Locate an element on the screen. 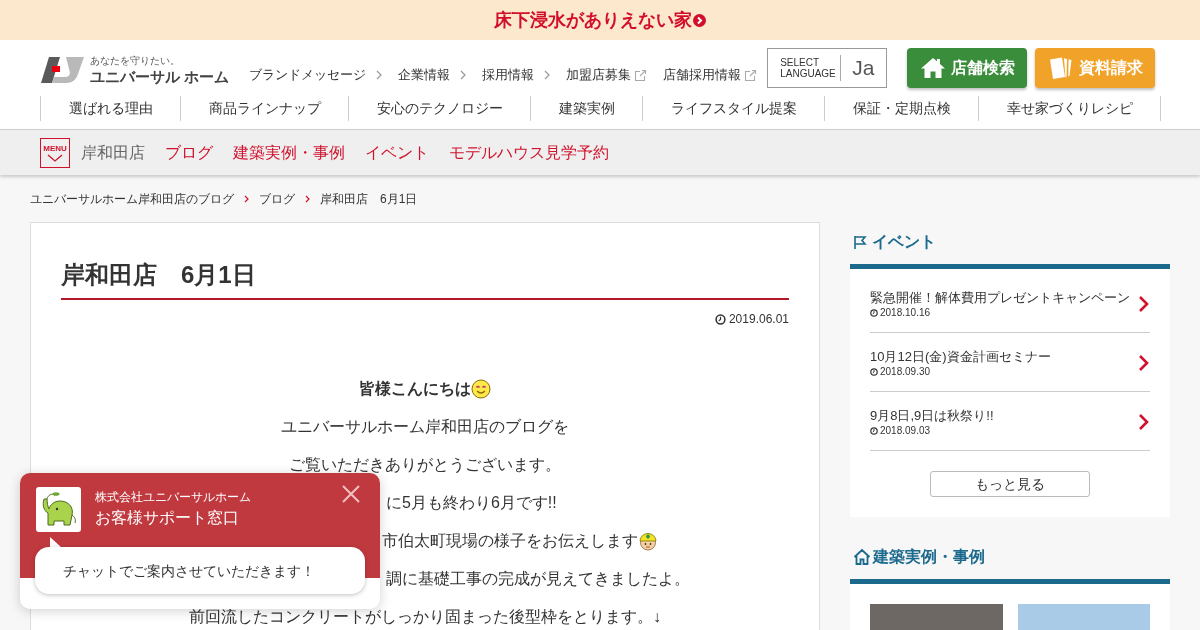  announcement-link: 床下浸水がありえない家 is located at coordinates (600, 20).